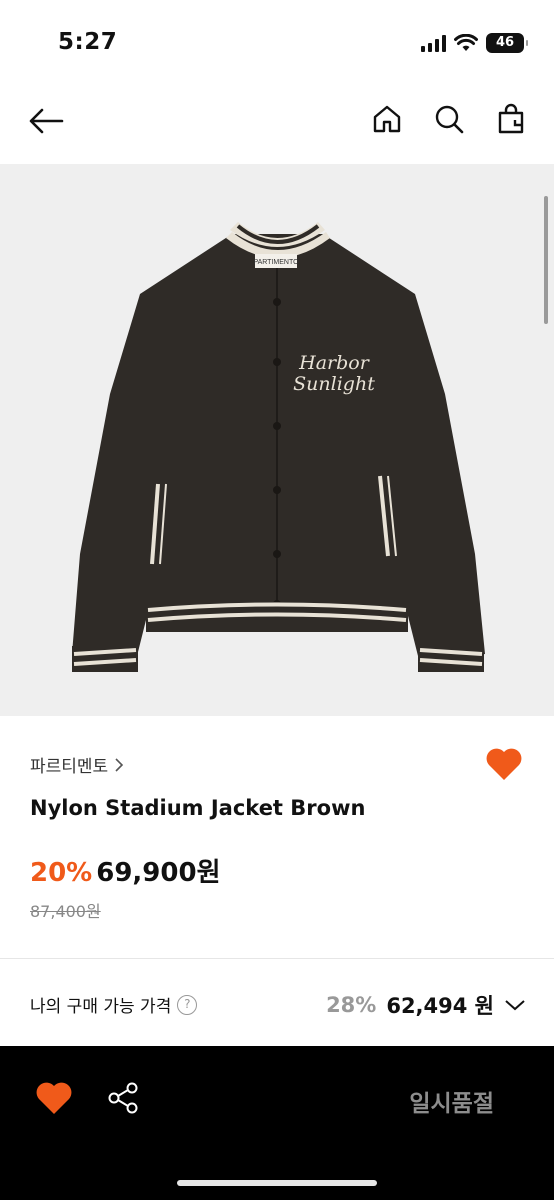 The width and height of the screenshot is (554, 1200). What do you see at coordinates (451, 1101) in the screenshot?
I see `soldout-button: 일시품절` at bounding box center [451, 1101].